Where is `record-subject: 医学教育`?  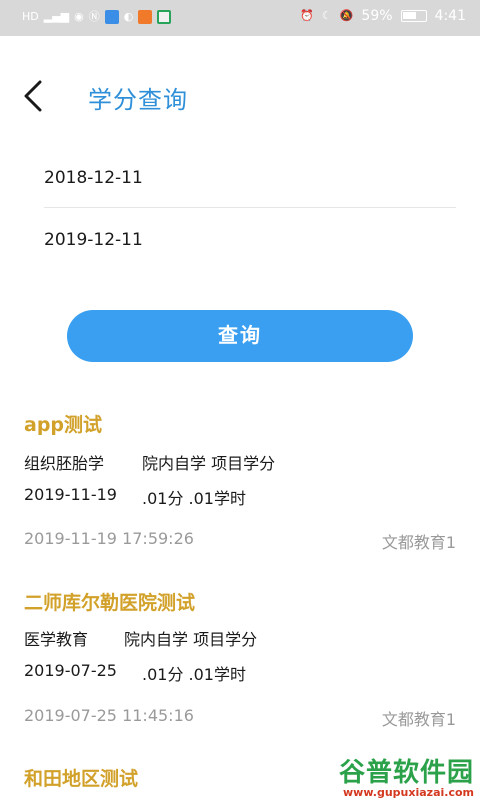 record-subject: 医学教育 is located at coordinates (56, 639).